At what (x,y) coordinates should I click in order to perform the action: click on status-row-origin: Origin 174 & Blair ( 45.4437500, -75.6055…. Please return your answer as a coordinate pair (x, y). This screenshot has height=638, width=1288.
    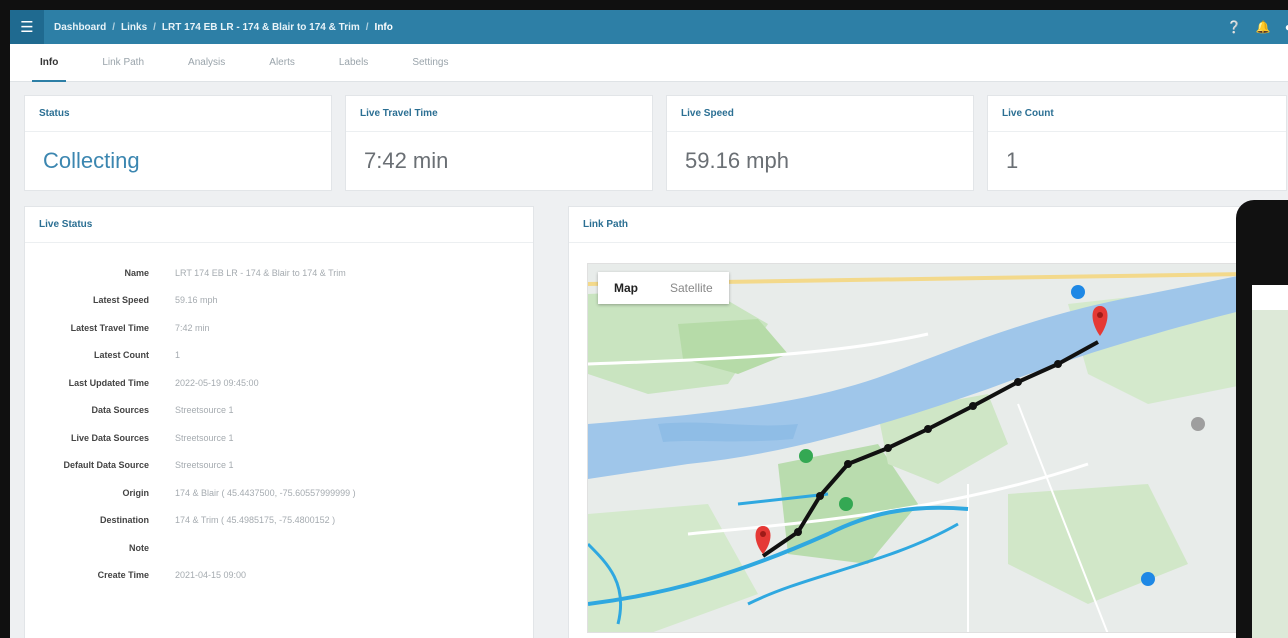
    Looking at the image, I should click on (279, 493).